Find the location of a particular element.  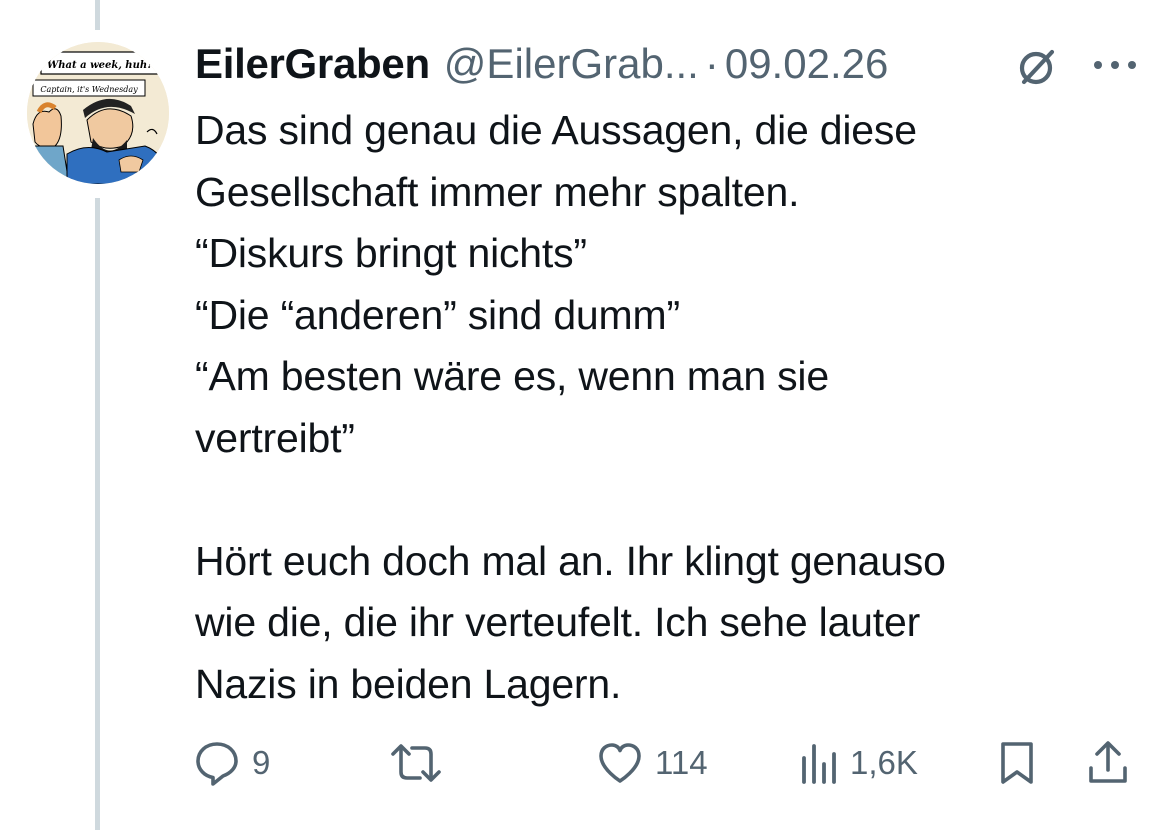

tweet-line: “Am besten wäre es, wenn man sie is located at coordinates (512, 376).